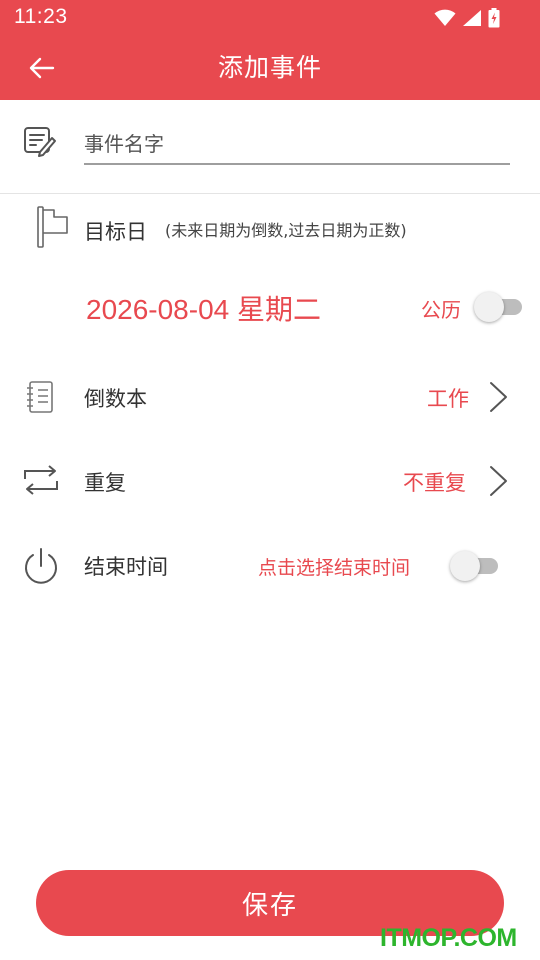 The width and height of the screenshot is (540, 960). Describe the element at coordinates (441, 310) in the screenshot. I see `calendar-type-label: 公历` at that location.